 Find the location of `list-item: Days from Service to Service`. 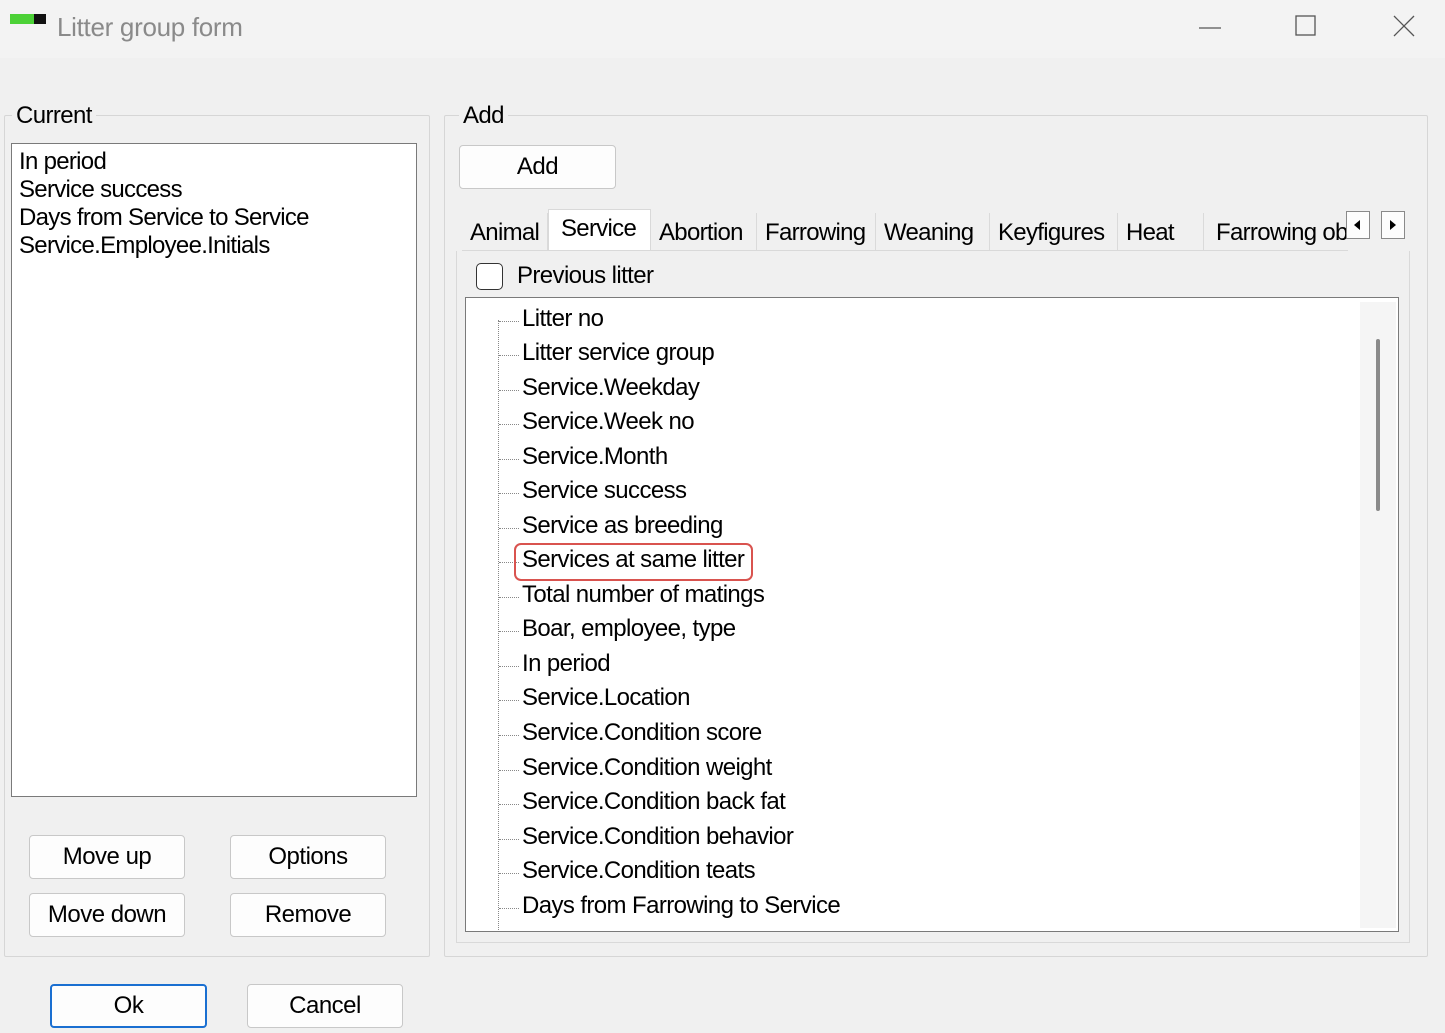

list-item: Days from Service to Service is located at coordinates (214, 218).